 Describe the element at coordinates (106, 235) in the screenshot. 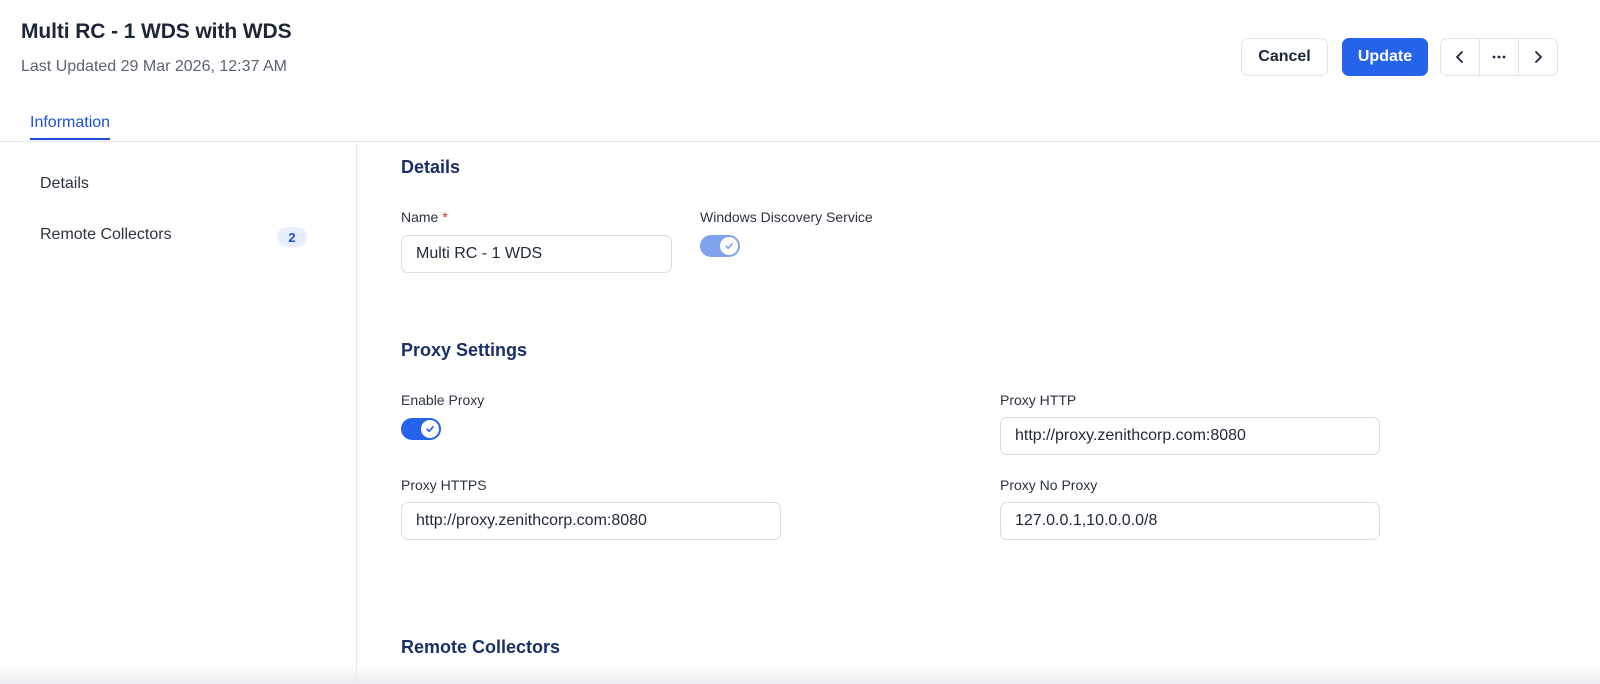

I see `sidebar-item-remote-collectors: Remote Collectors` at that location.